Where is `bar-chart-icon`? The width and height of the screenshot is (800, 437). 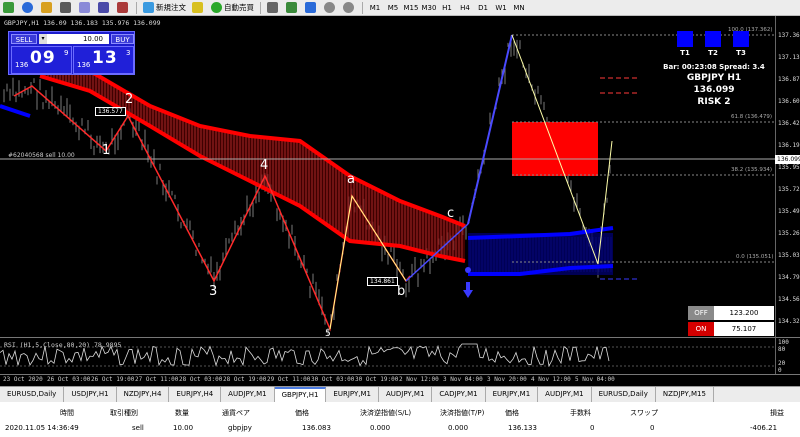
bar-chart-icon is located at coordinates (272, 7).